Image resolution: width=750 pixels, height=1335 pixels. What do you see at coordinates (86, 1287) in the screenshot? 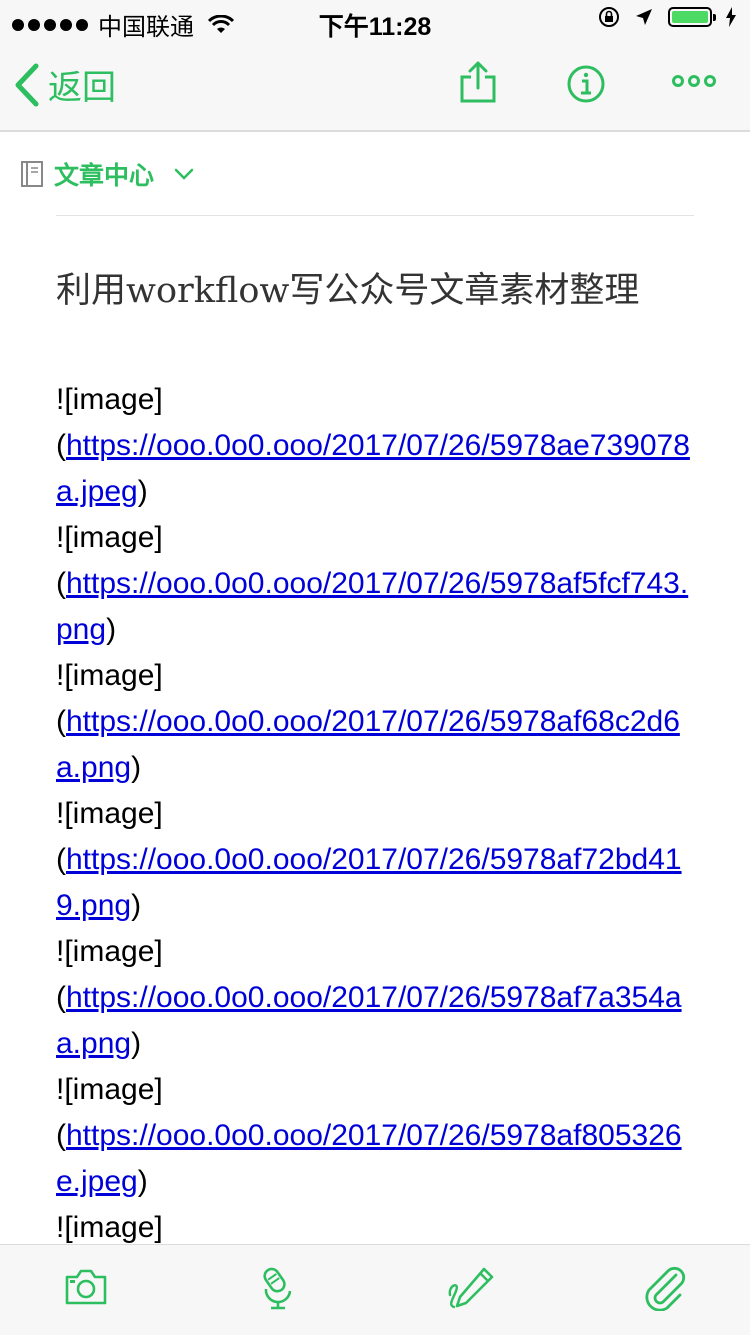
I see `camera-icon` at bounding box center [86, 1287].